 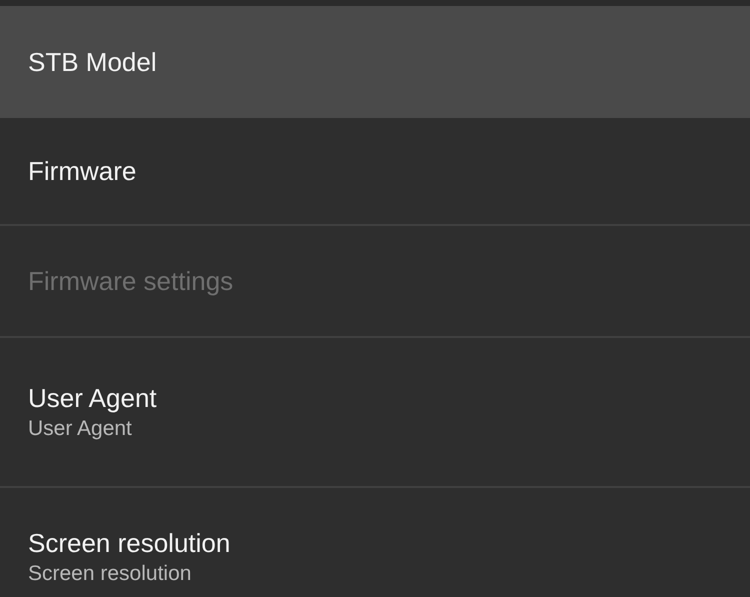 What do you see at coordinates (131, 281) in the screenshot?
I see `item-title: Firmware settings` at bounding box center [131, 281].